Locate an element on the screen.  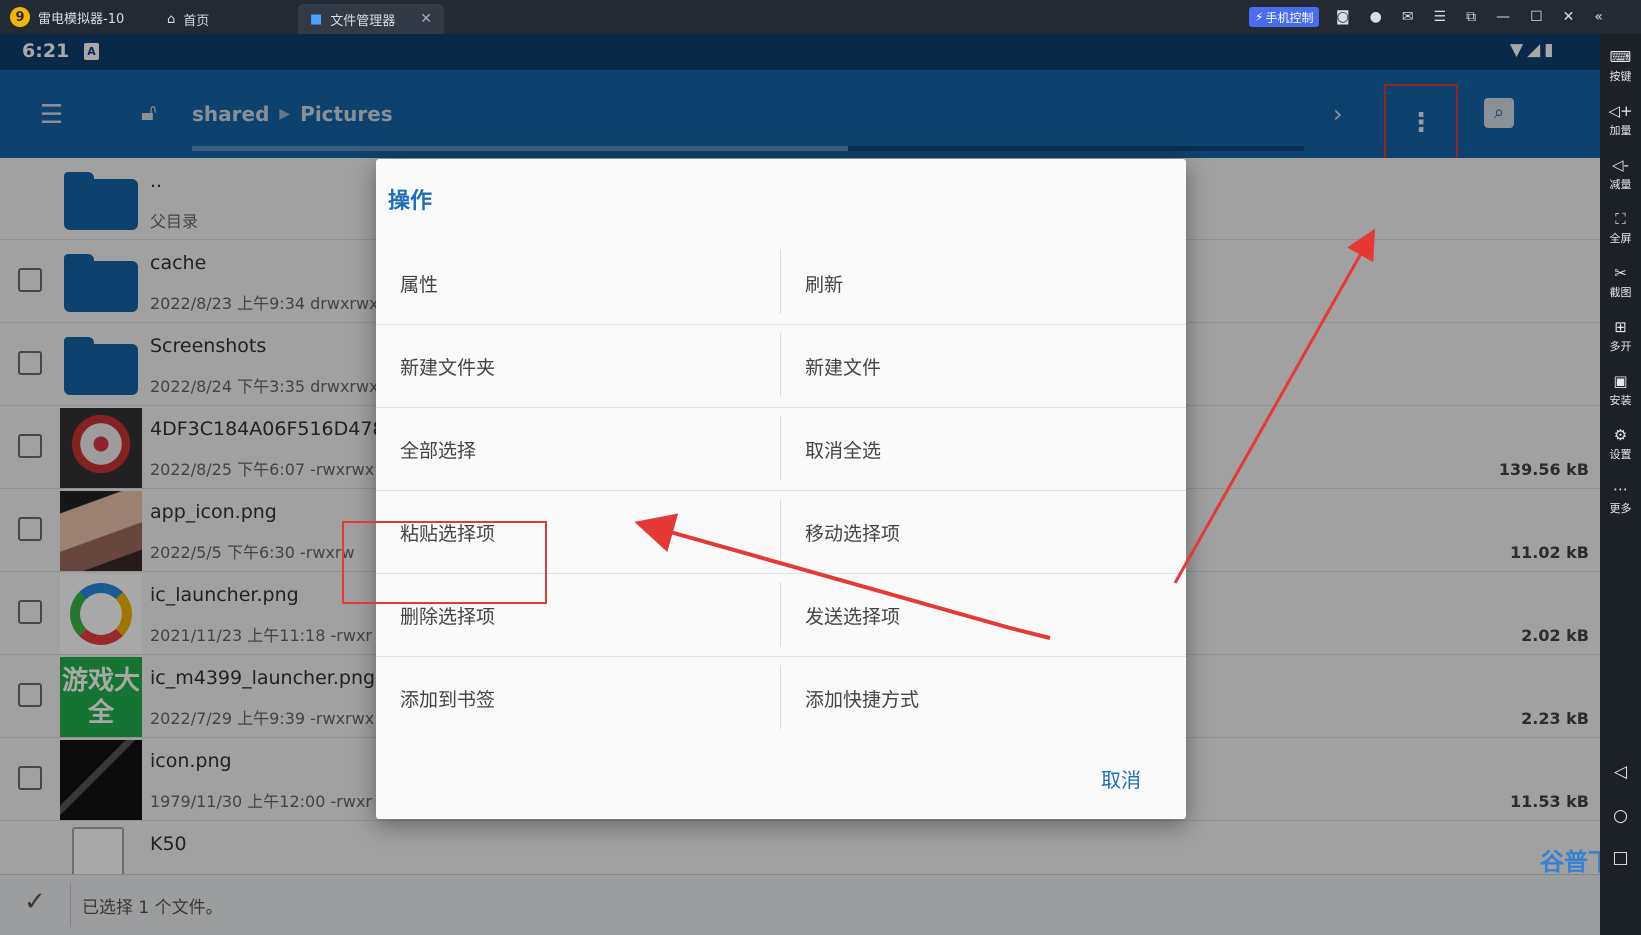
sidebar-item-more: ⋯ 更多 is located at coordinates (1620, 498).